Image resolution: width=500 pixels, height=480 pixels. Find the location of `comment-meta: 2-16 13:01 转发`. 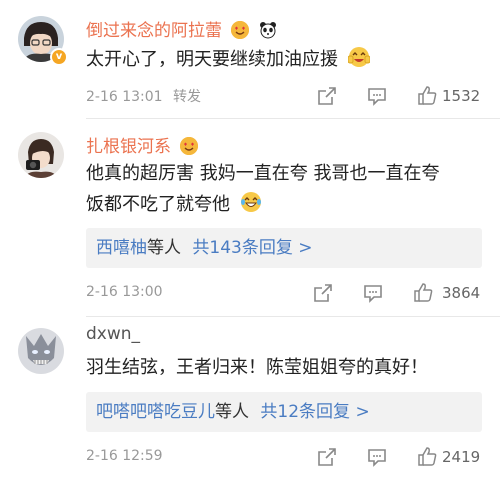

comment-meta: 2-16 13:01 转发 is located at coordinates (143, 96).